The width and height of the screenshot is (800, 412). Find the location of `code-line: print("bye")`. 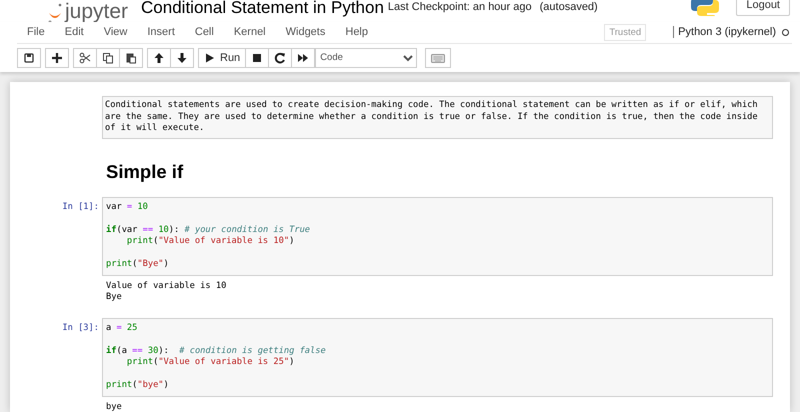

code-line: print("bye") is located at coordinates (137, 385).